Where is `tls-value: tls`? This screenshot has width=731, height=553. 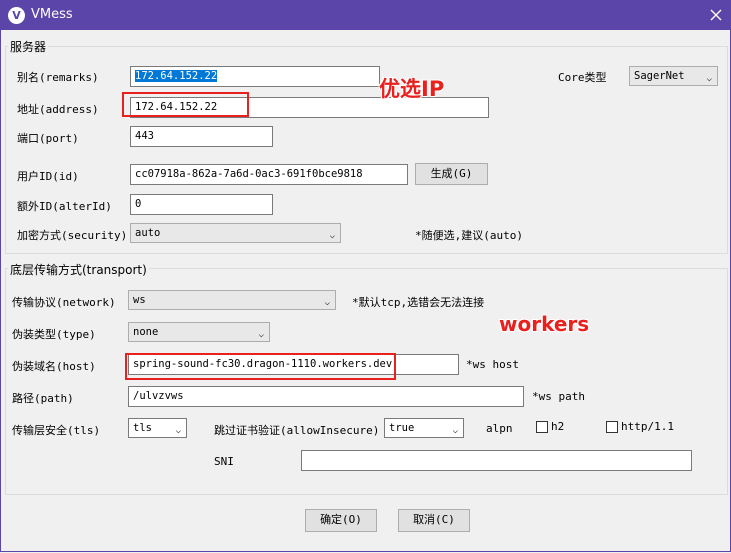
tls-value: tls is located at coordinates (142, 428).